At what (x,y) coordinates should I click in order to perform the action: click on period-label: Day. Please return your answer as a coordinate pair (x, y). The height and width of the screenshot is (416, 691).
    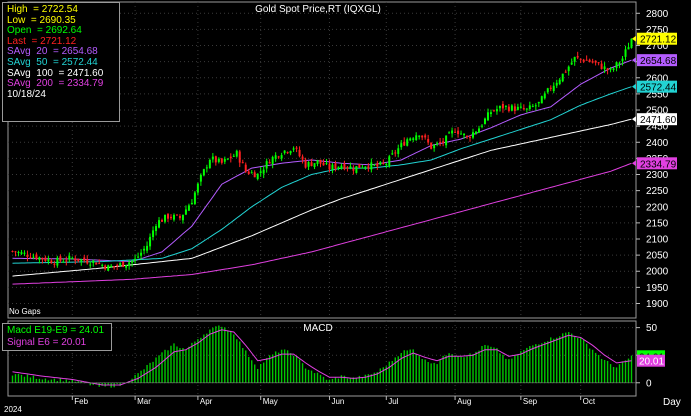
    Looking at the image, I should click on (672, 402).